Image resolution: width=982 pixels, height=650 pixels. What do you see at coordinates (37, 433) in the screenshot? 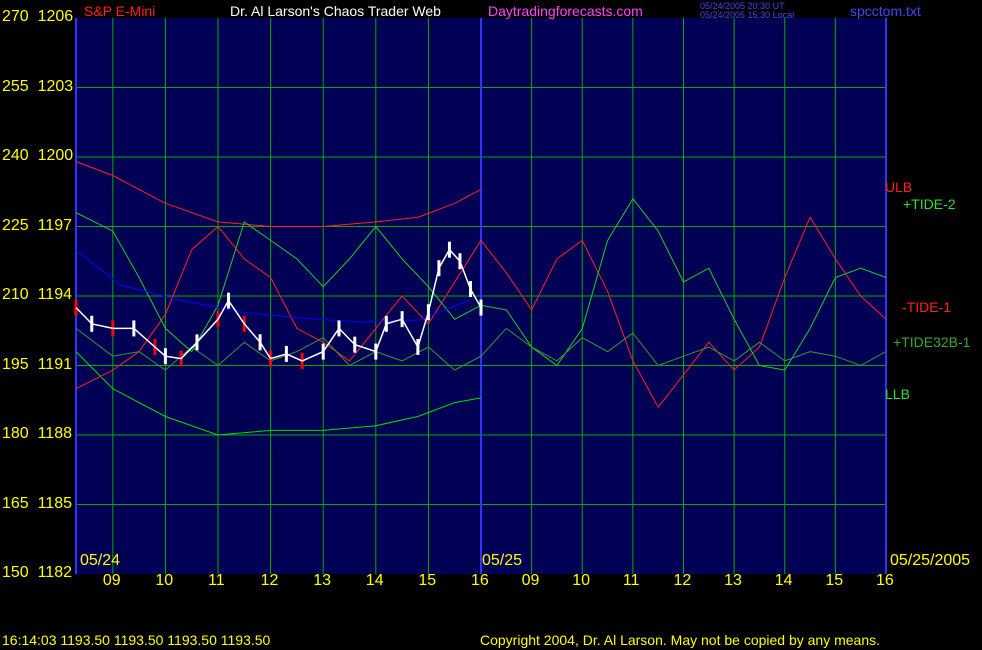
I see `y-tick-label-6: 180 1188` at bounding box center [37, 433].